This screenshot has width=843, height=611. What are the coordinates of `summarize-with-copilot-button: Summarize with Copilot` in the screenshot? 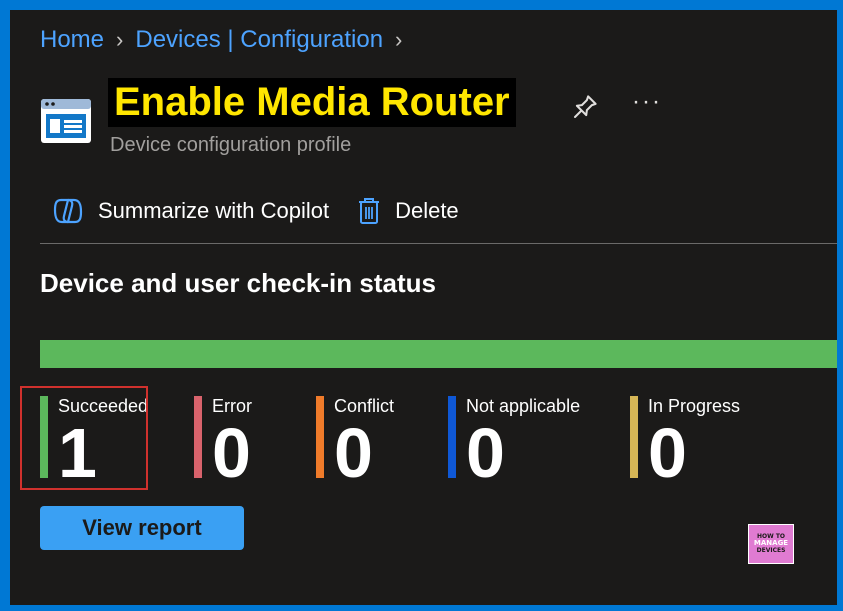 It's located at (190, 211).